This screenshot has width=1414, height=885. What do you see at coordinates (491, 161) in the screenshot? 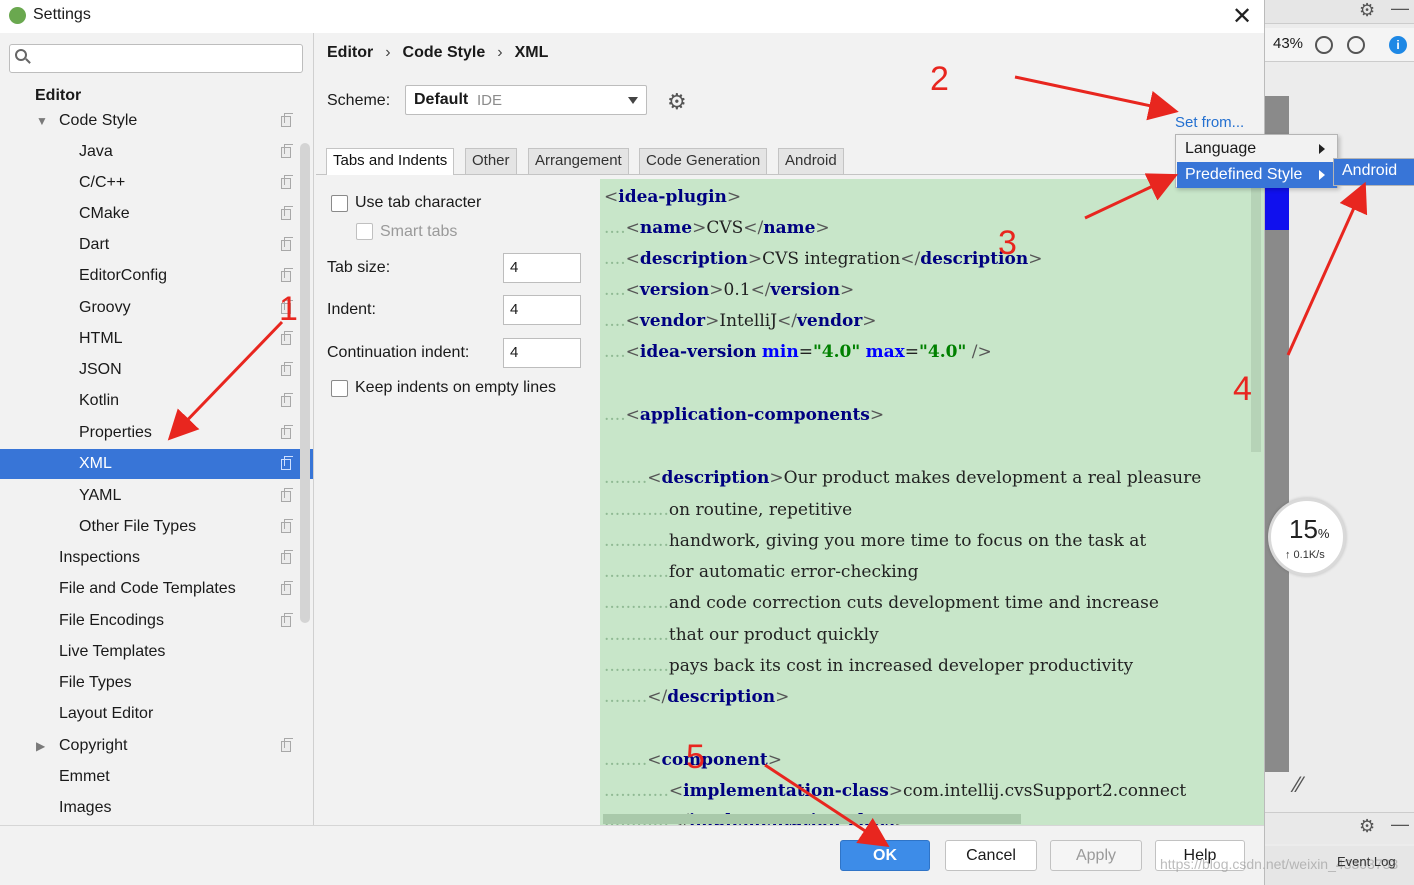
I see `tab-other: Other` at bounding box center [491, 161].